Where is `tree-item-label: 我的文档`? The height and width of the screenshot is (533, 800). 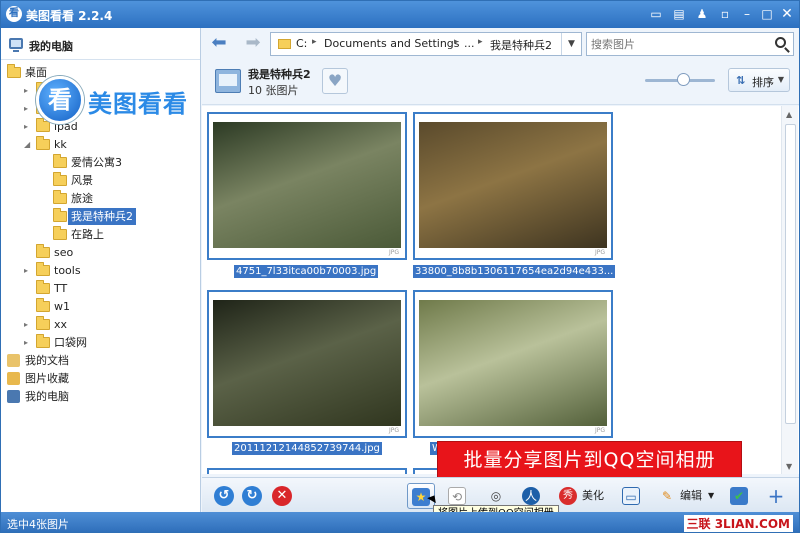 tree-item-label: 我的文档 is located at coordinates (47, 360).